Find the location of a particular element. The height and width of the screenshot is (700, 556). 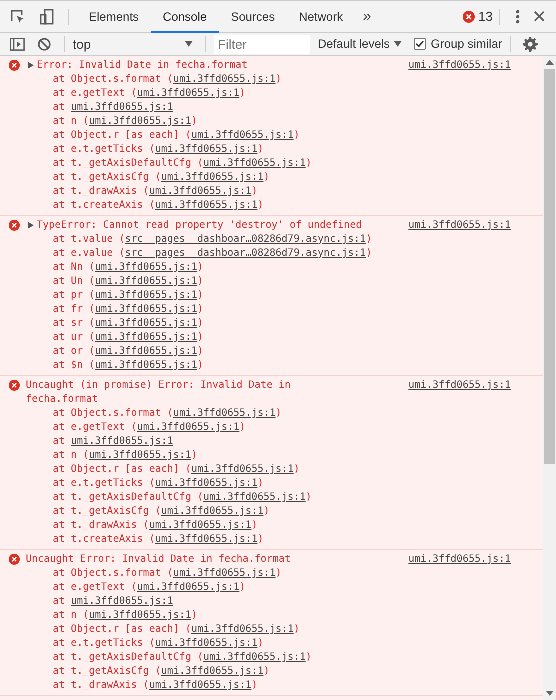

panel-tab: Network is located at coordinates (321, 17).